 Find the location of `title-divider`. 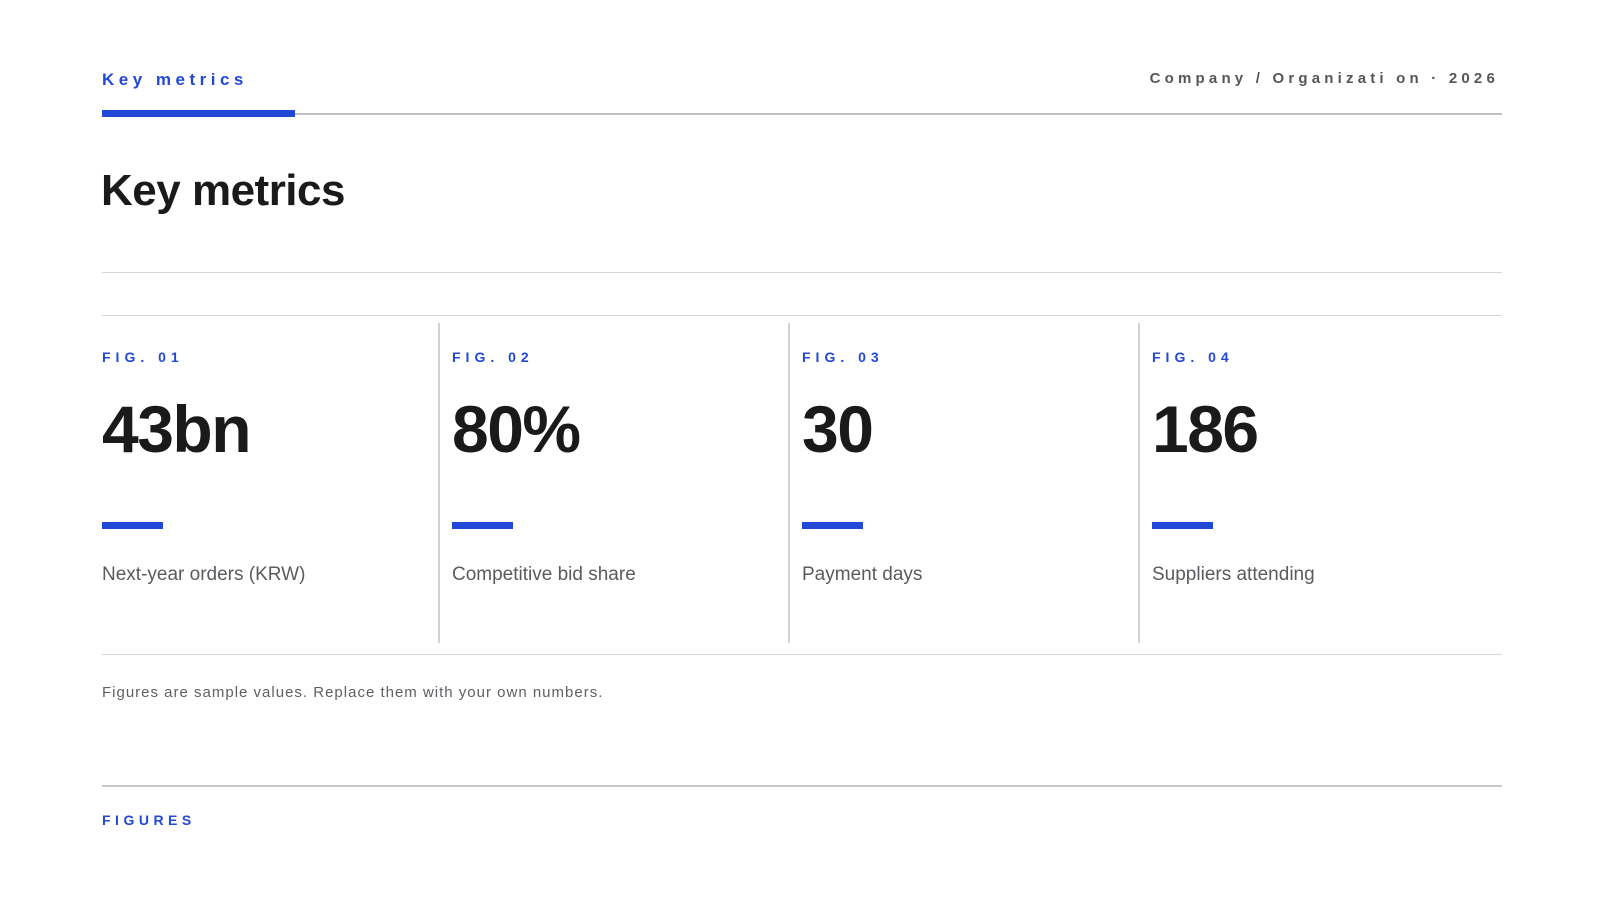

title-divider is located at coordinates (802, 272).